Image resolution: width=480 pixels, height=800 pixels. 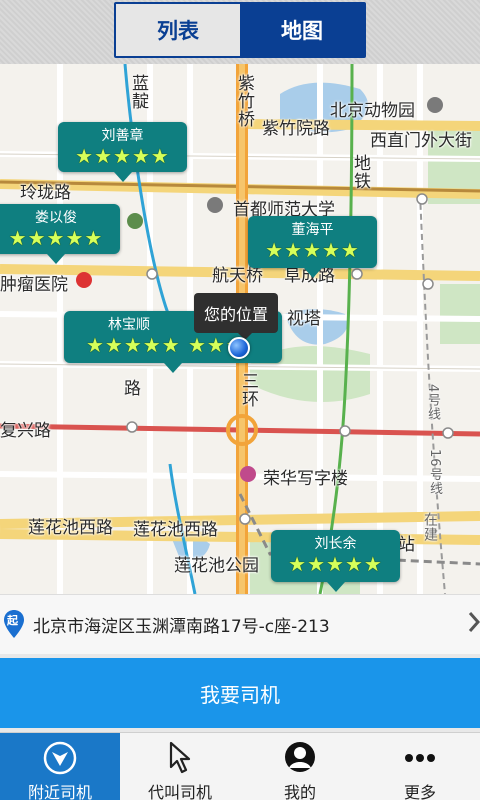 What do you see at coordinates (178, 30) in the screenshot?
I see `tab-list: 列表` at bounding box center [178, 30].